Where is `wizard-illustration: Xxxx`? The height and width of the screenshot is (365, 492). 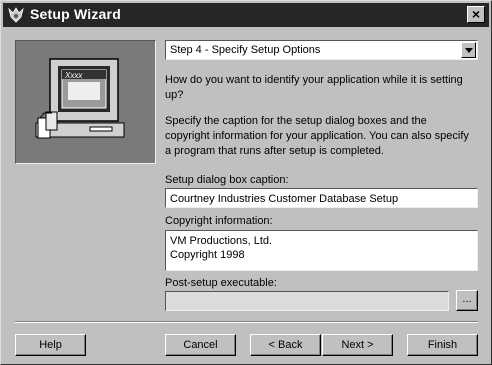
wizard-illustration: Xxxx is located at coordinates (85, 102).